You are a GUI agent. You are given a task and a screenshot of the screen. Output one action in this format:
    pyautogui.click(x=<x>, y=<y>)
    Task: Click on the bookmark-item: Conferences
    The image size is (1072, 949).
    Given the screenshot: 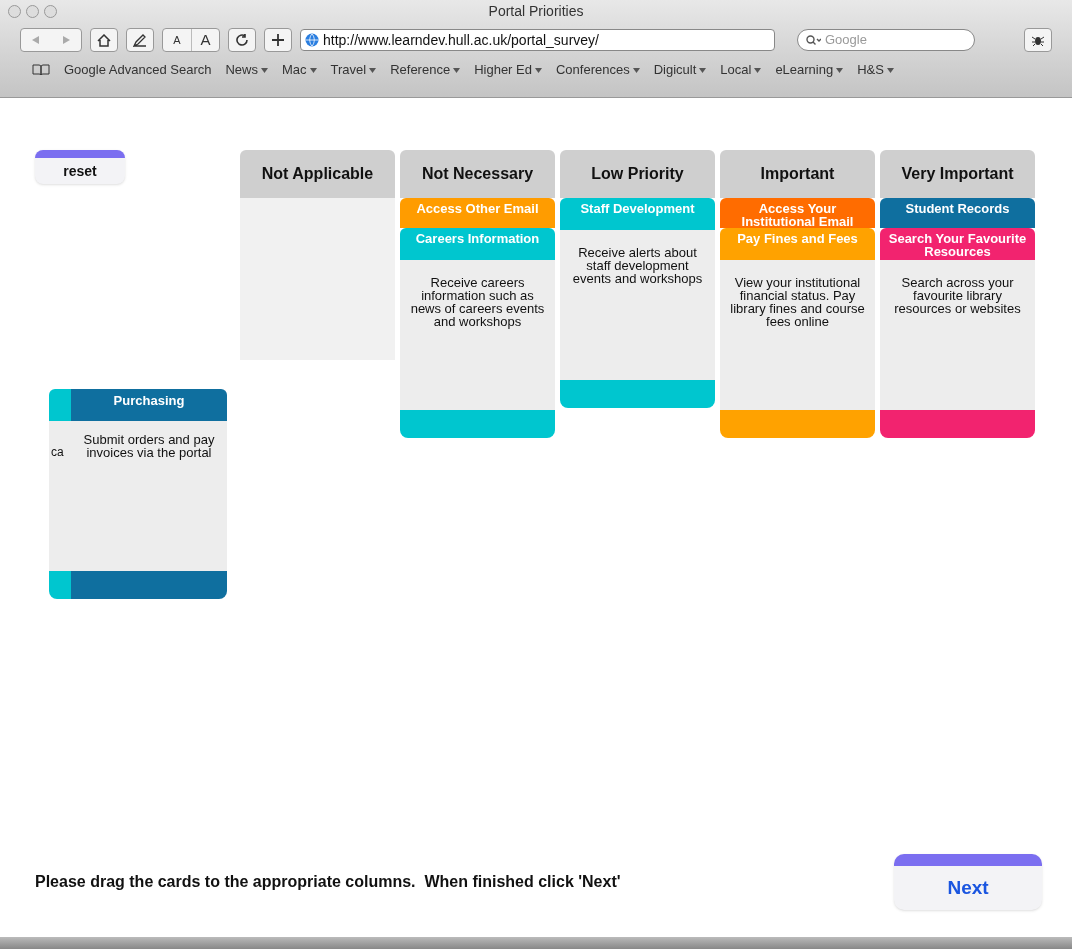 What is the action you would take?
    pyautogui.click(x=597, y=70)
    